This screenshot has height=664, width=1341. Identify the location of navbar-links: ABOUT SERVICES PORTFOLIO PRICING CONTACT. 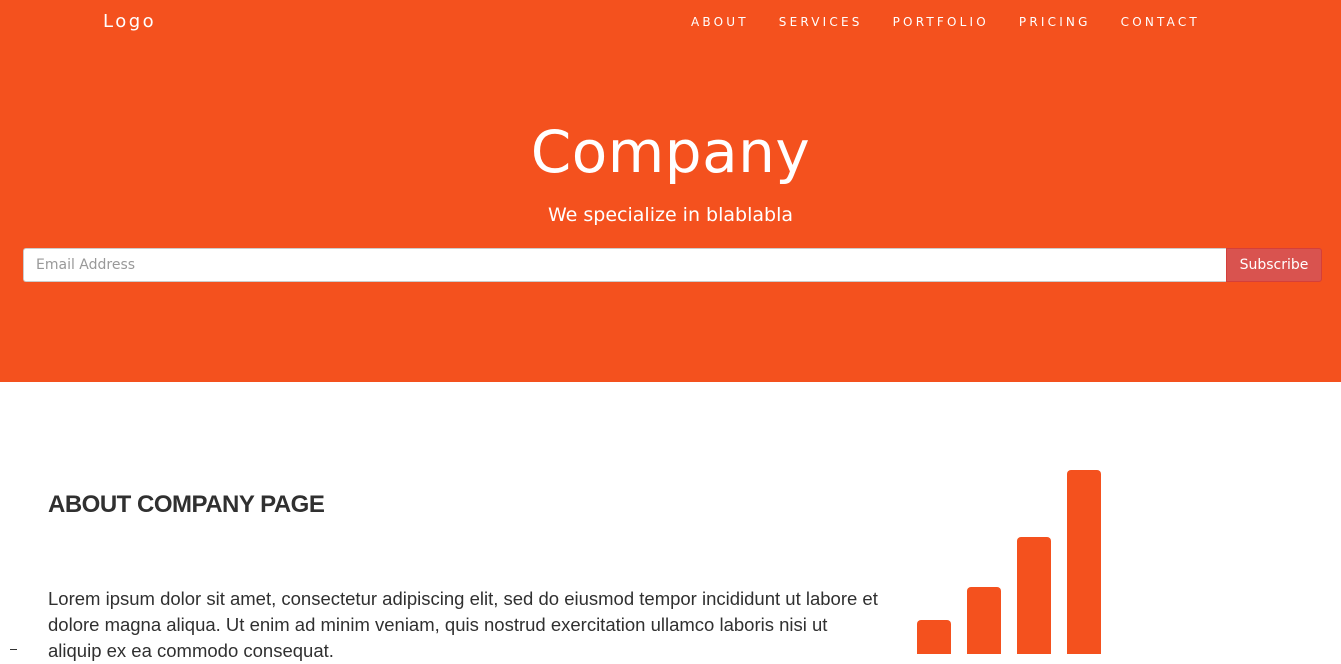
(945, 22).